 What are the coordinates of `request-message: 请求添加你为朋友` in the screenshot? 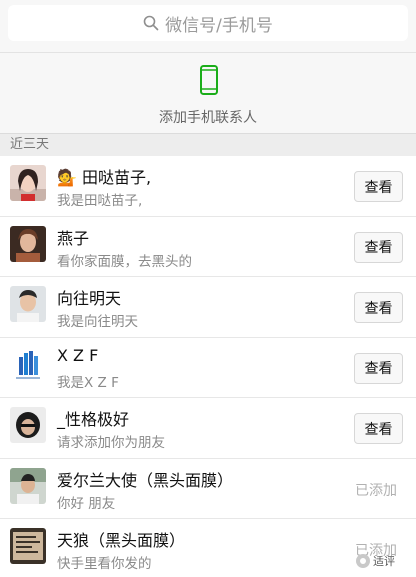 It's located at (111, 443).